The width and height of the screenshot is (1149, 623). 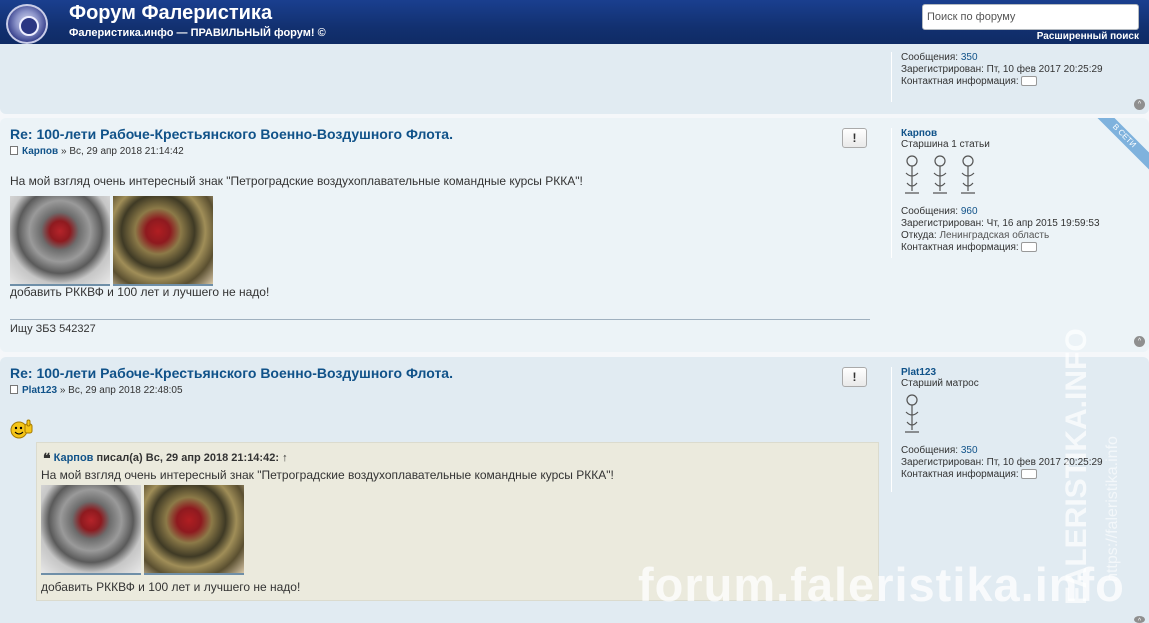 What do you see at coordinates (21, 429) in the screenshot?
I see `thumbs-up-smiley-icon` at bounding box center [21, 429].